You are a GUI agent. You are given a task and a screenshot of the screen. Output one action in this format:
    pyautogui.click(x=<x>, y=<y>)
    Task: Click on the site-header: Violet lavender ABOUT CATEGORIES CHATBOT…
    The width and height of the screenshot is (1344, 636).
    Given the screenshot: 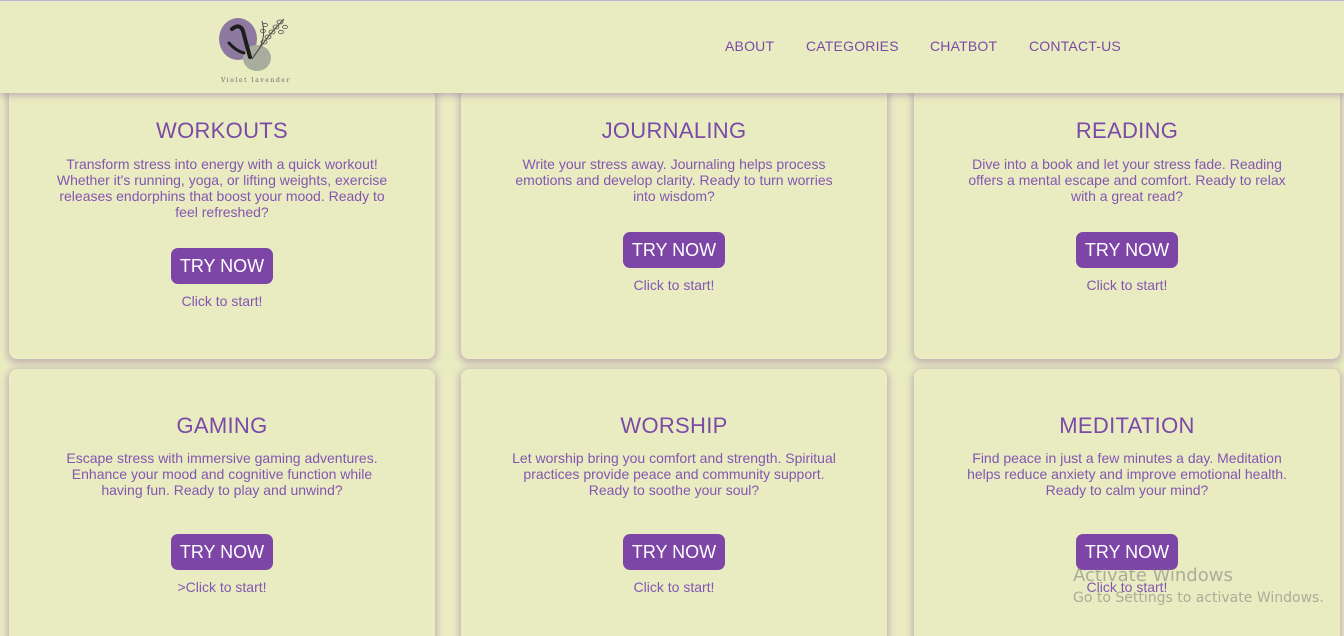 What is the action you would take?
    pyautogui.click(x=672, y=46)
    